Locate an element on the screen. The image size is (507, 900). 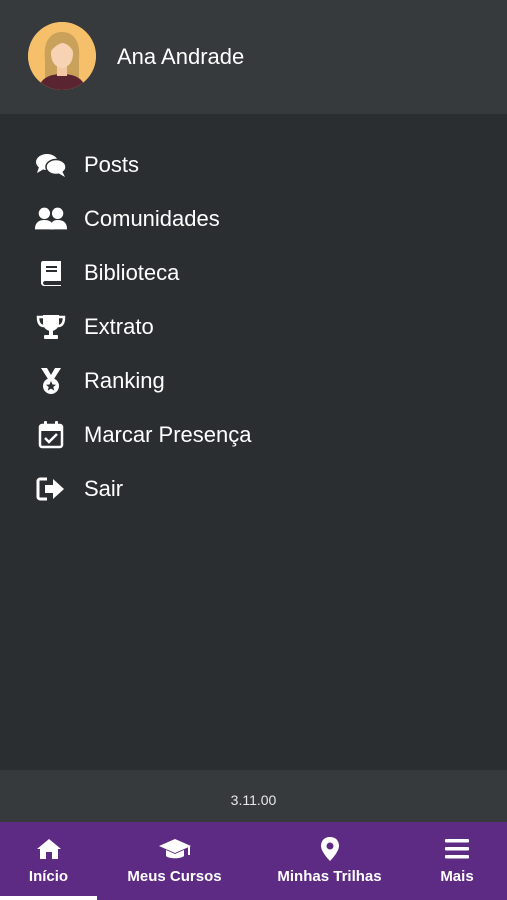
menu-item-label: Marcar Presença is located at coordinates (168, 434).